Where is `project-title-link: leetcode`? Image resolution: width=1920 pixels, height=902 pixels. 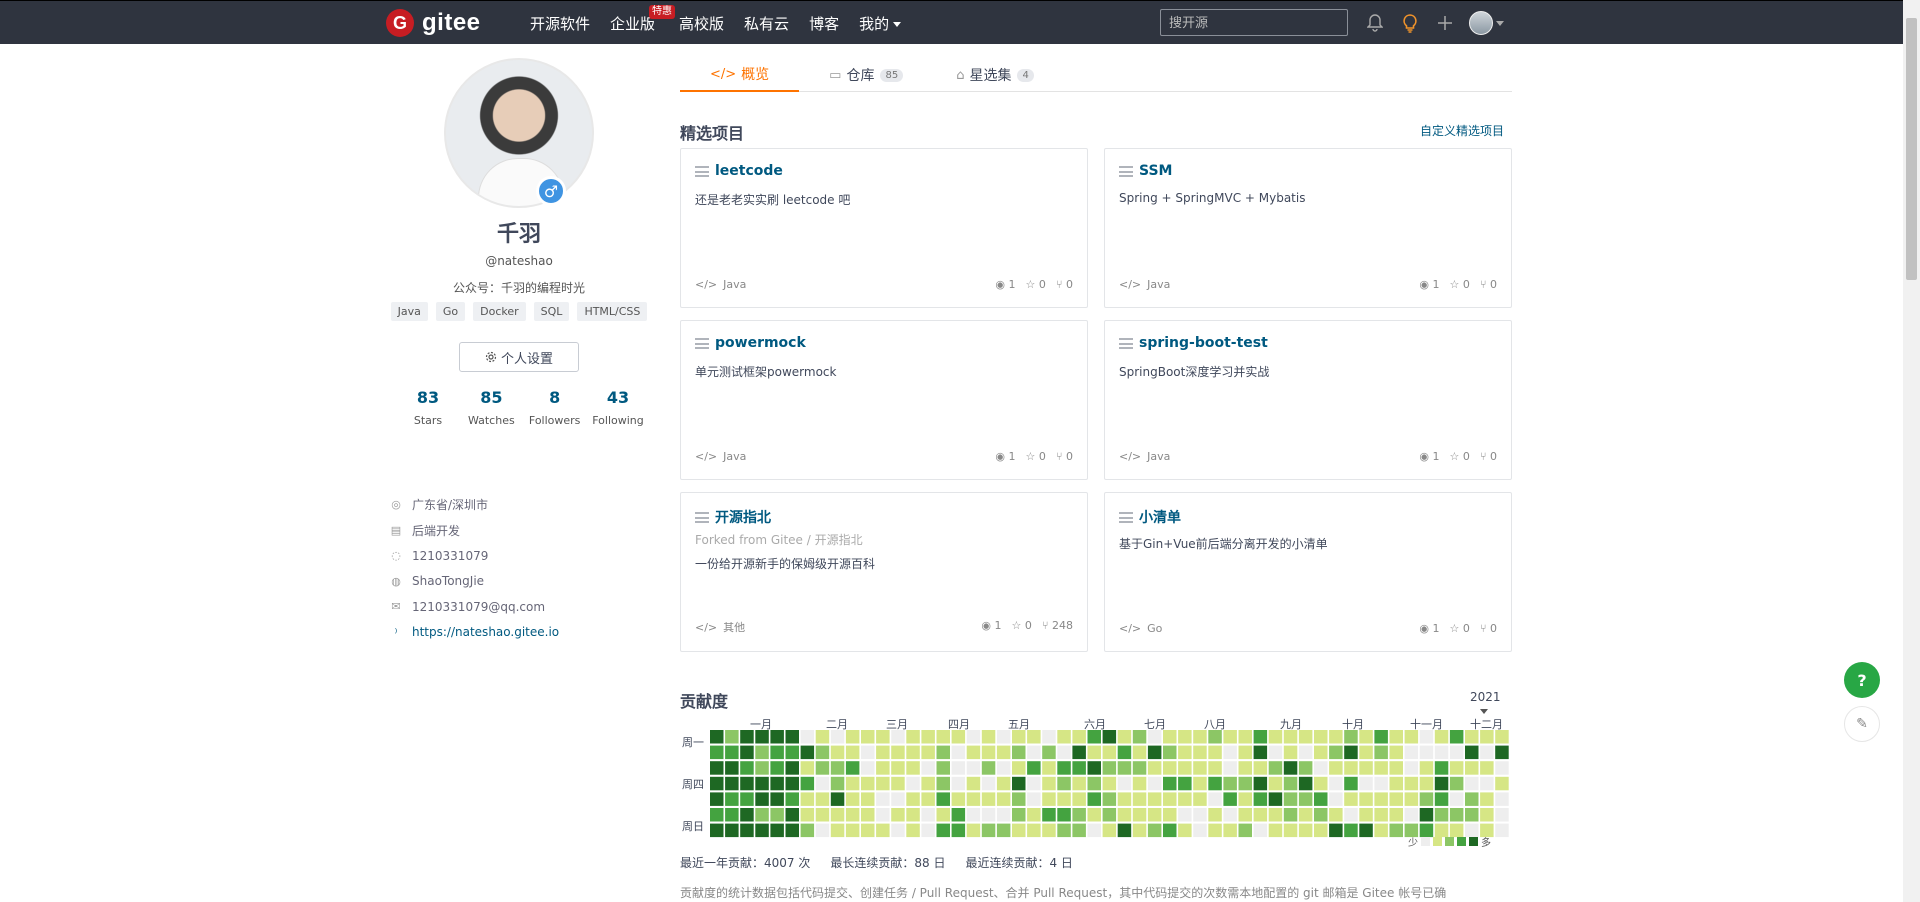
project-title-link: leetcode is located at coordinates (749, 171).